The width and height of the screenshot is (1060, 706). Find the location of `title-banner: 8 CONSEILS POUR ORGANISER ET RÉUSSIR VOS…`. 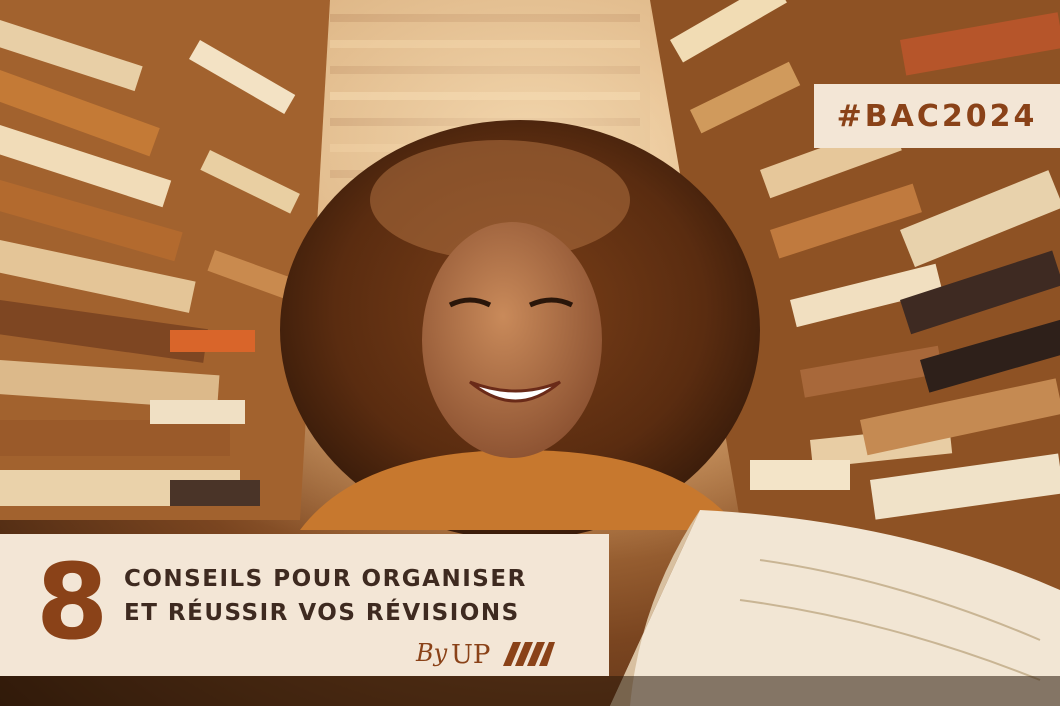

title-banner: 8 CONSEILS POUR ORGANISER ET RÉUSSIR VOS… is located at coordinates (304, 605).